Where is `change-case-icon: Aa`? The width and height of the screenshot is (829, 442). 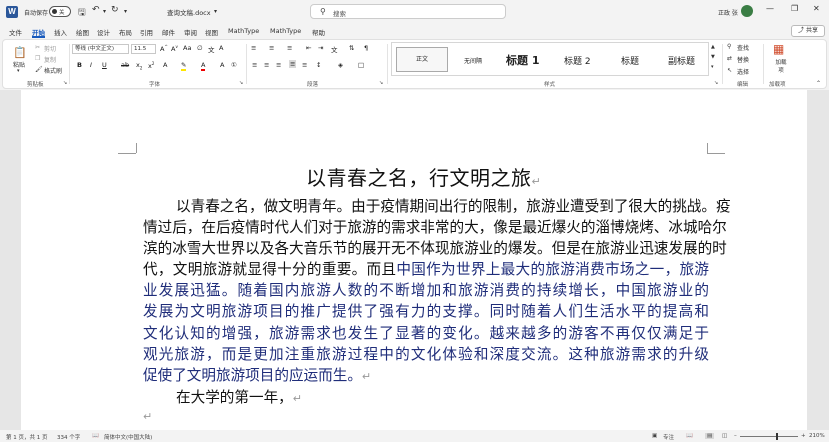
change-case-icon: Aa is located at coordinates (187, 48).